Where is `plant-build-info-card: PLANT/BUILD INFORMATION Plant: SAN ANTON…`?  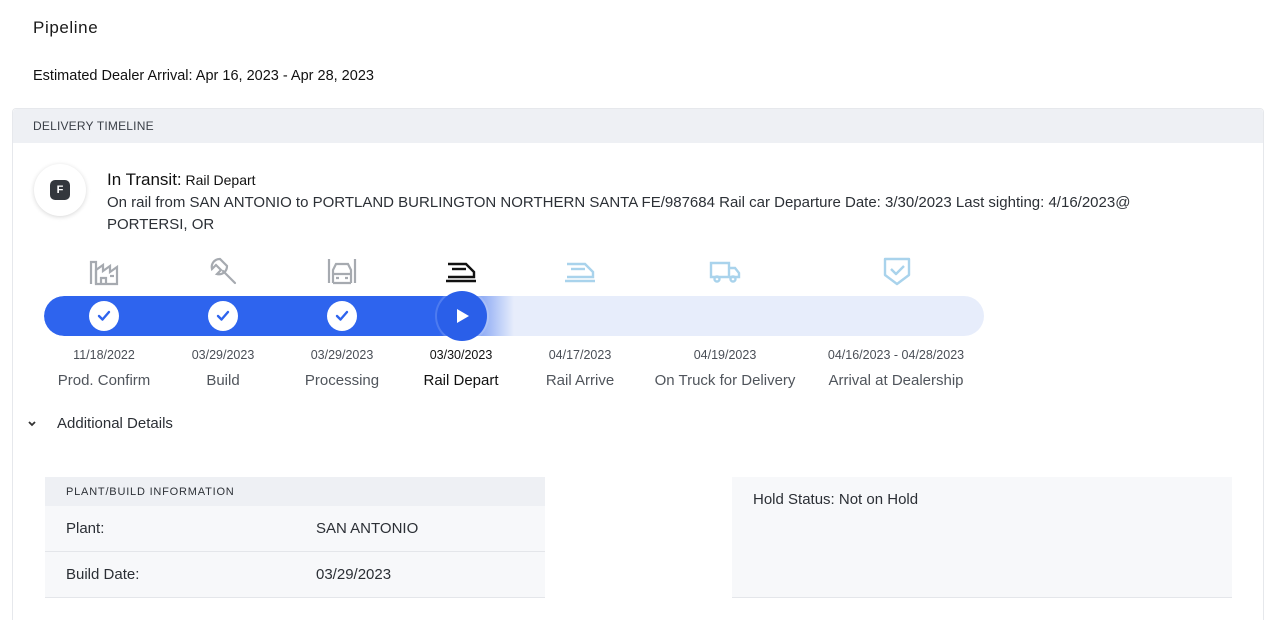 plant-build-info-card: PLANT/BUILD INFORMATION Plant: SAN ANTON… is located at coordinates (295, 537).